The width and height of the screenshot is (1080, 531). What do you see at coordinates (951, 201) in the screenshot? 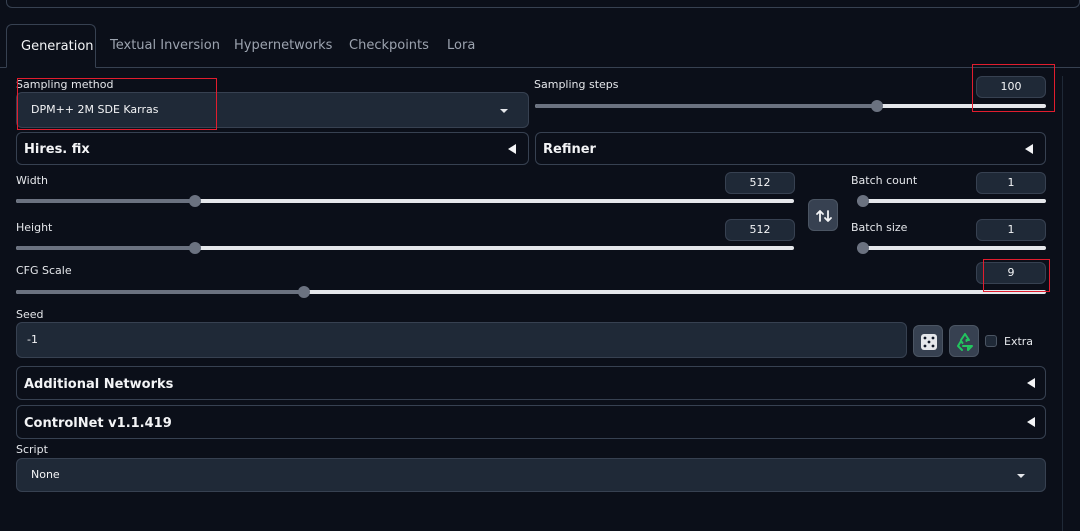
I see `batch-count-slider` at bounding box center [951, 201].